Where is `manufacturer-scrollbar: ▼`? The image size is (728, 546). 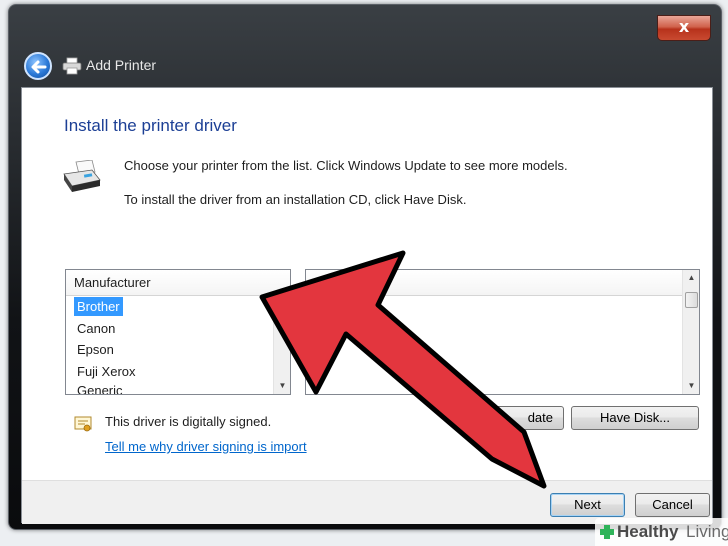 manufacturer-scrollbar: ▼ is located at coordinates (281, 345).